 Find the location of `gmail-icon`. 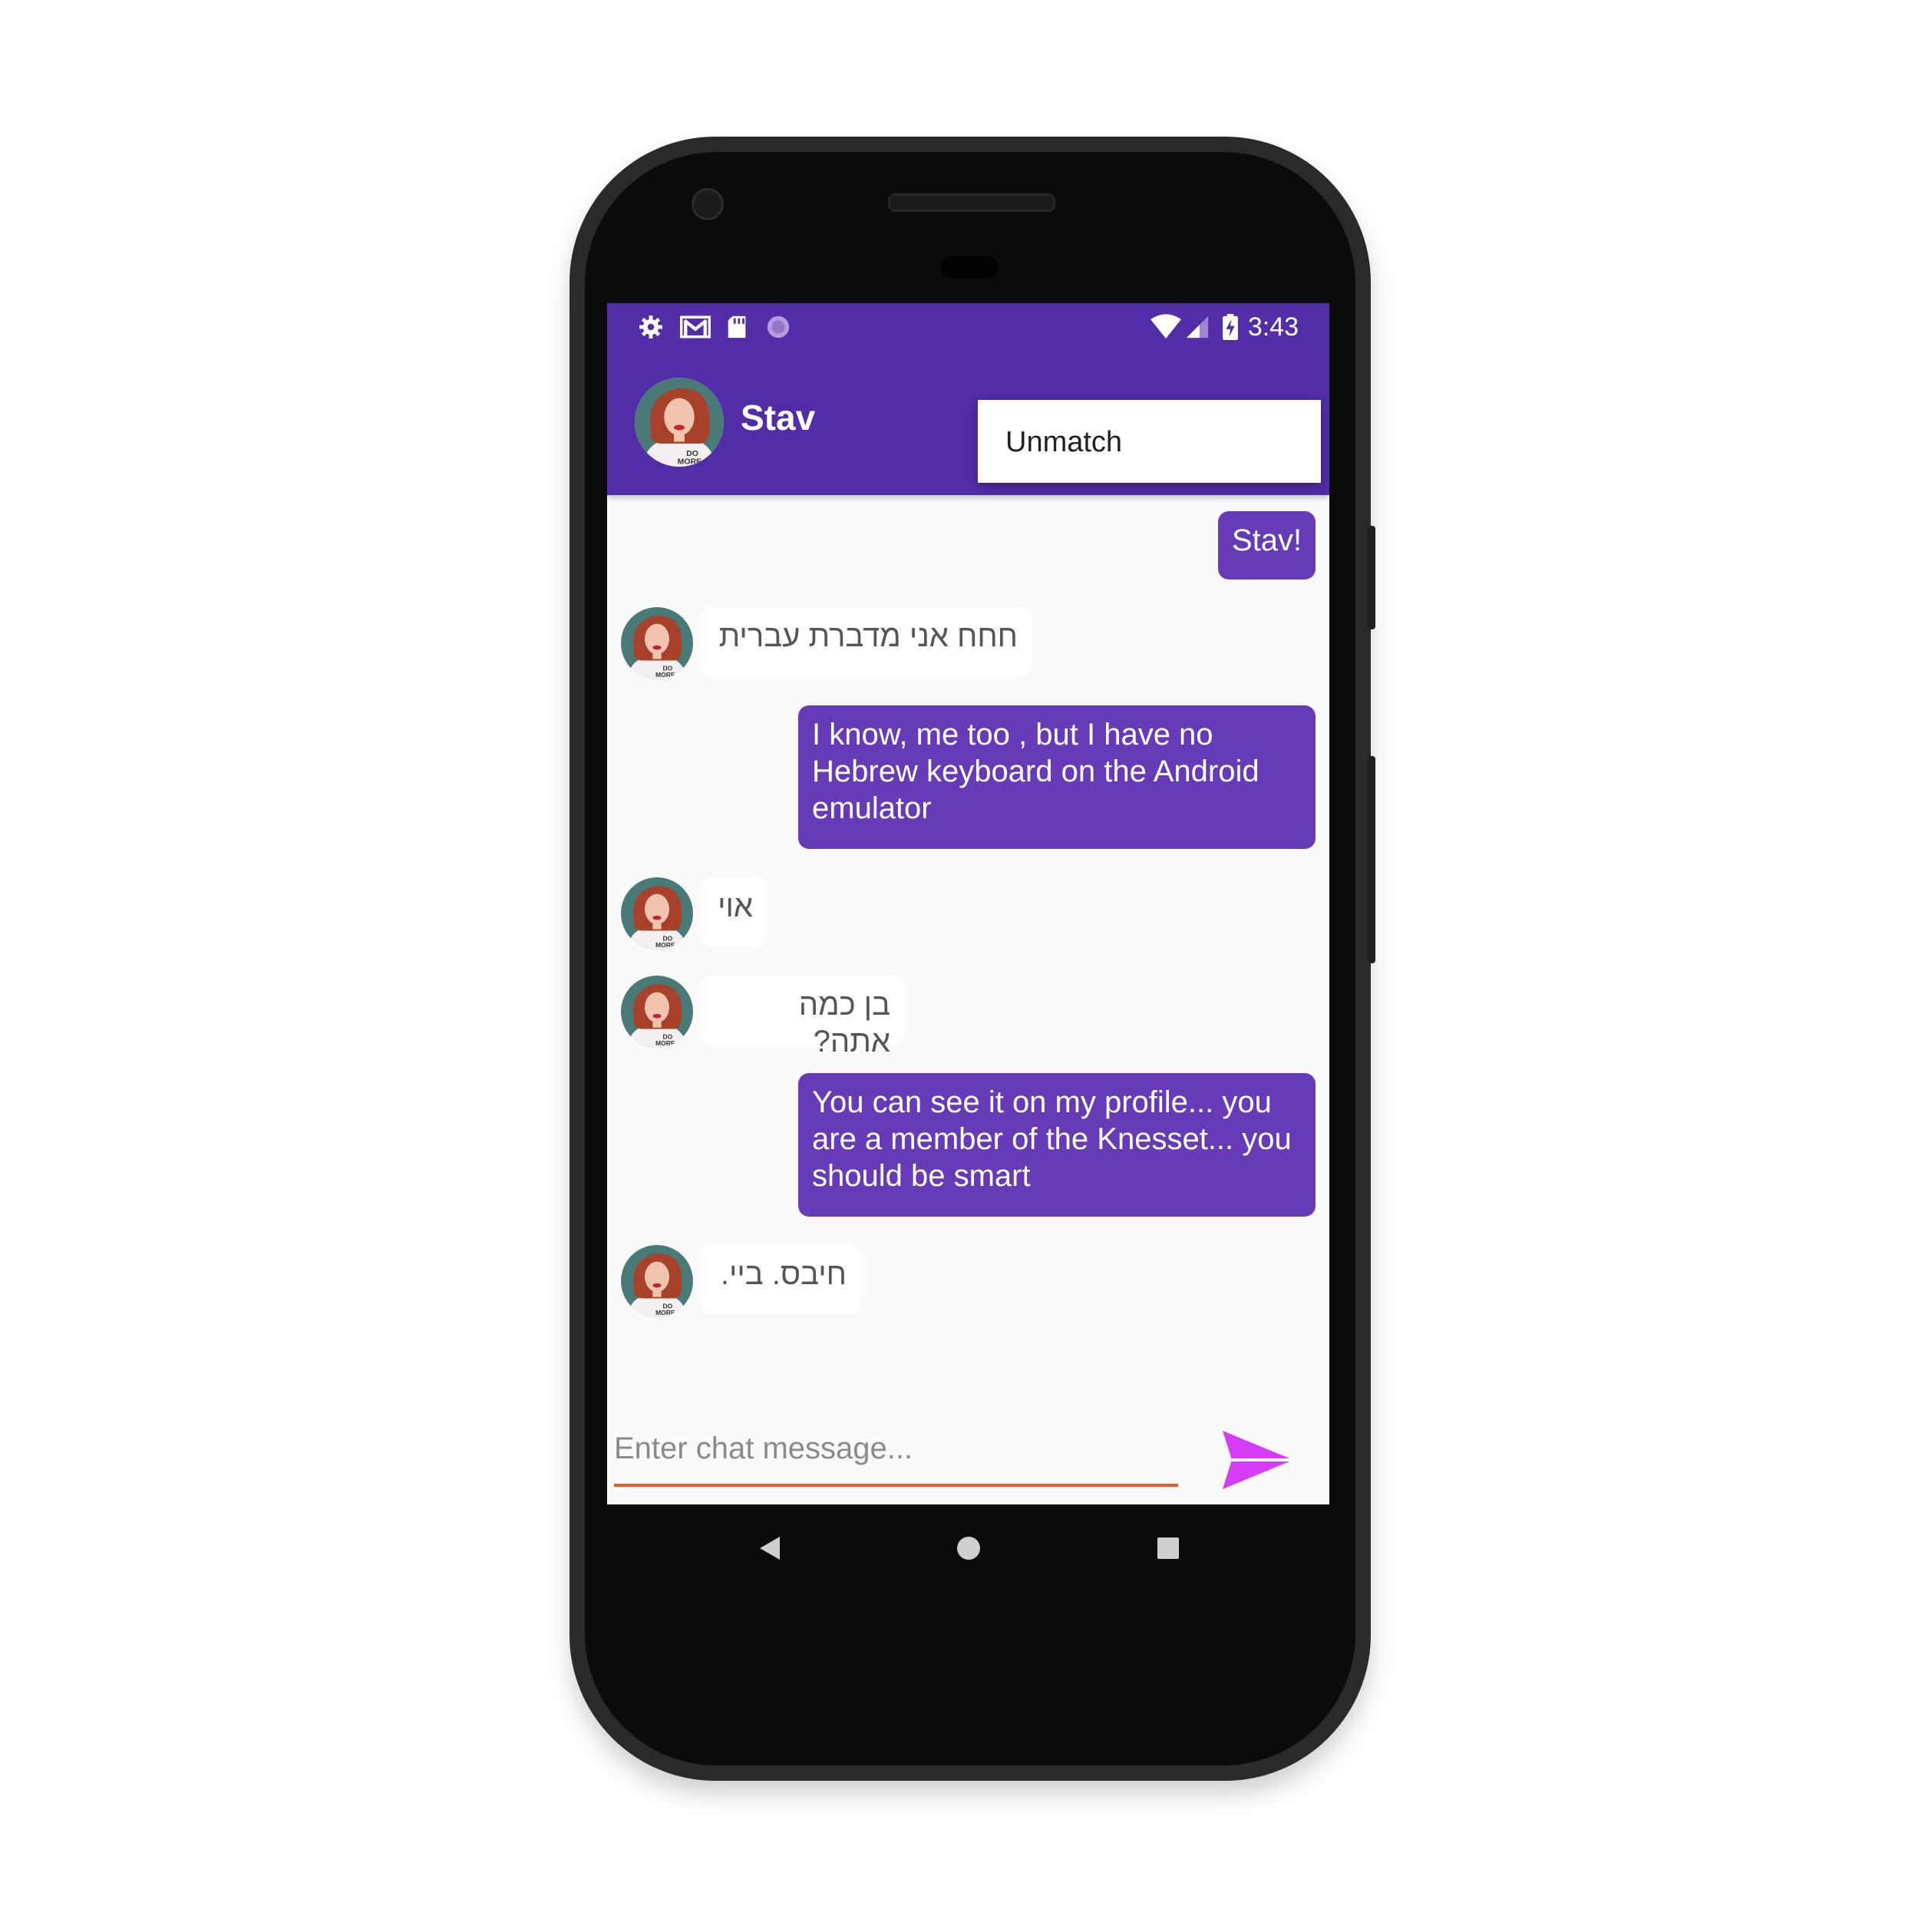

gmail-icon is located at coordinates (695, 327).